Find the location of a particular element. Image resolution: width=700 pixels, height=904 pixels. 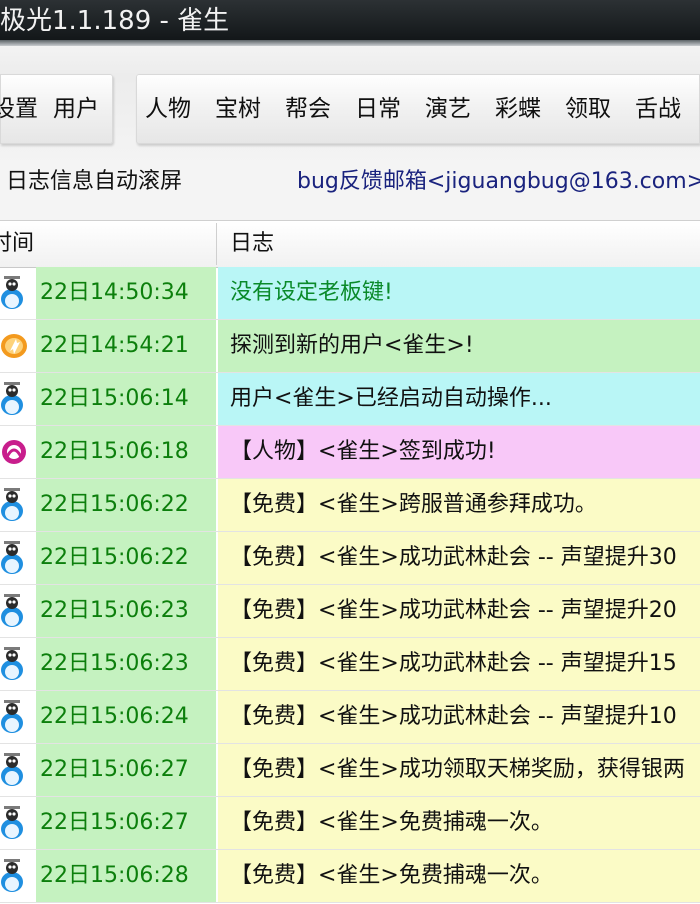

column-header-log: 日志 is located at coordinates (252, 244).